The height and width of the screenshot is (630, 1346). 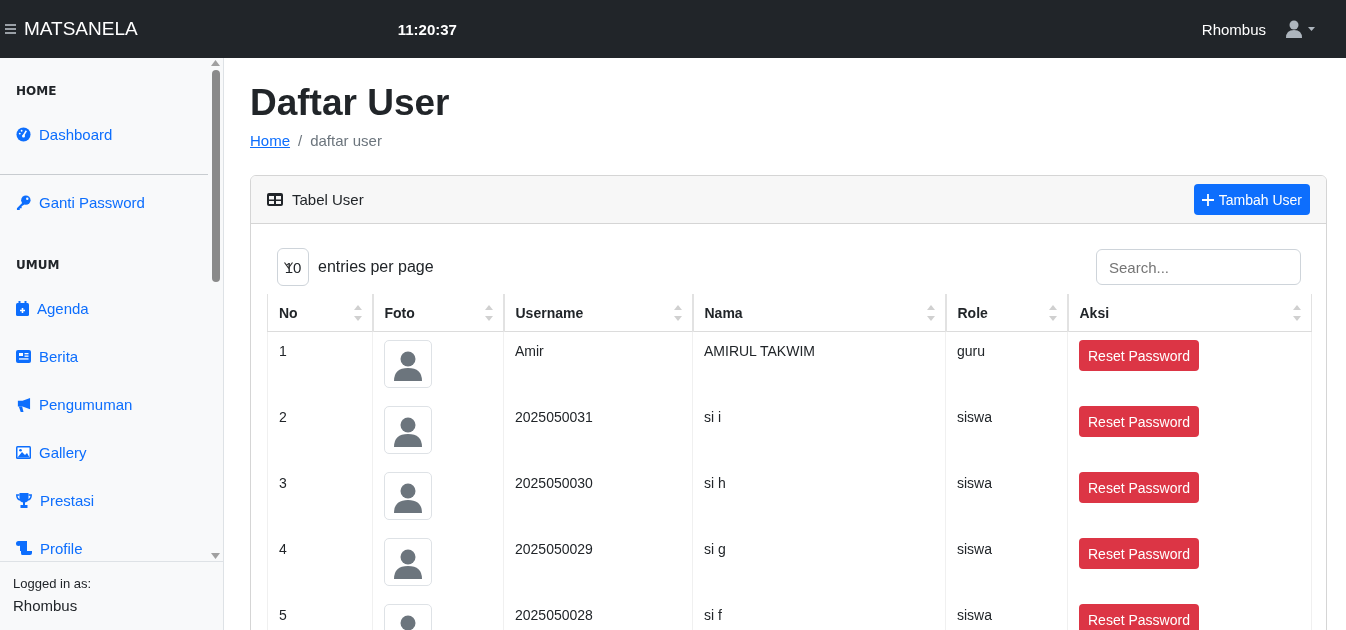 I want to click on table-cell: 2025050030, so click(x=598, y=497).